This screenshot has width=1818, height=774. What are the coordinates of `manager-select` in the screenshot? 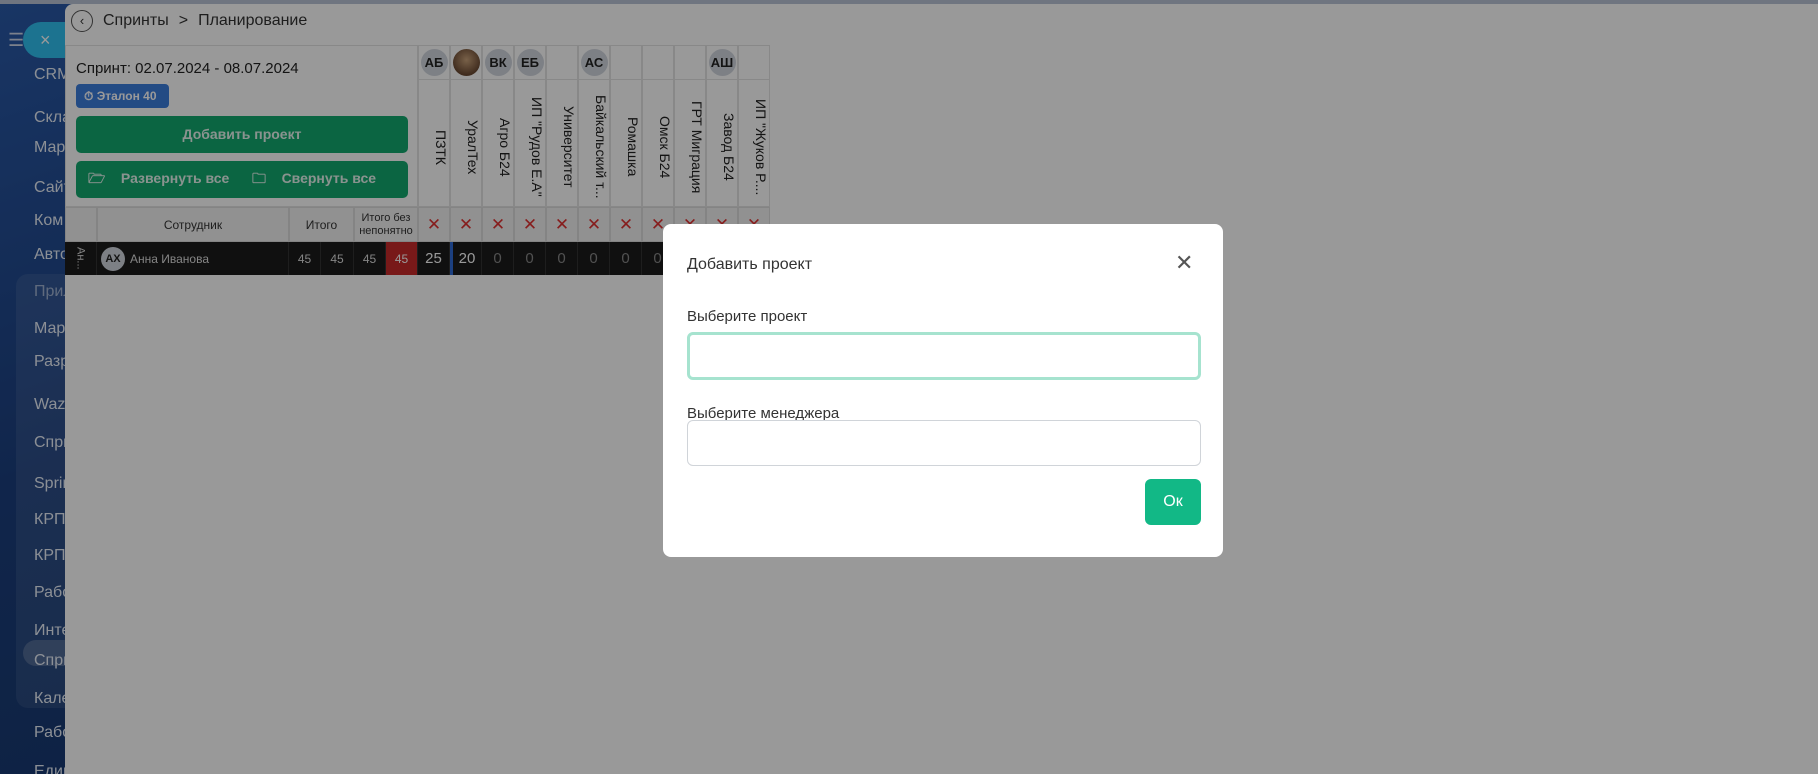 It's located at (944, 443).